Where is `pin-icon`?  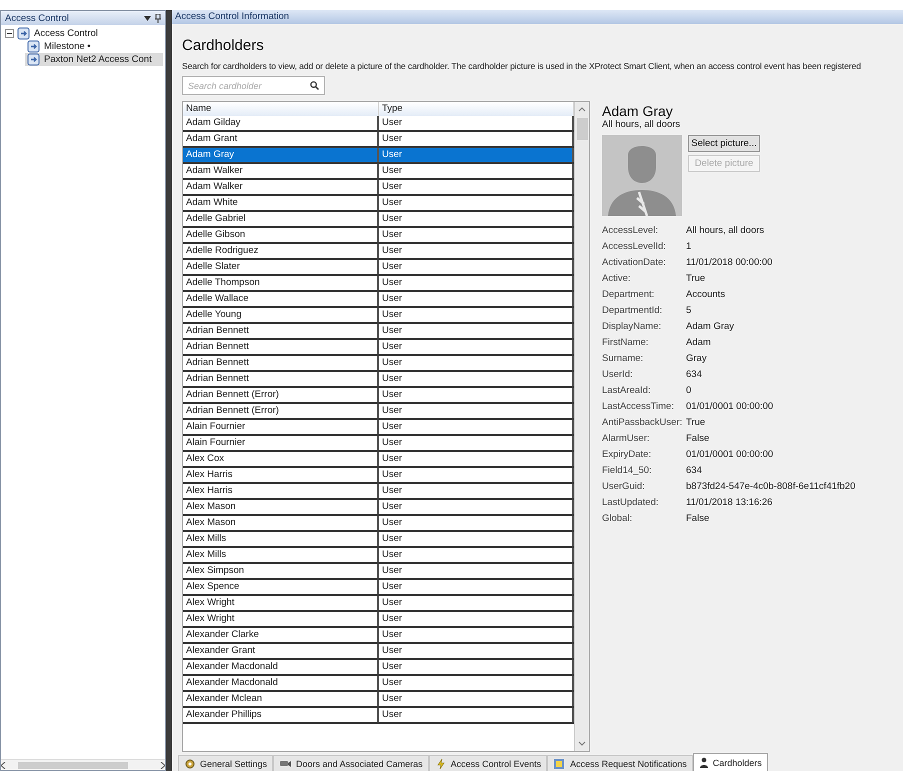
pin-icon is located at coordinates (158, 18).